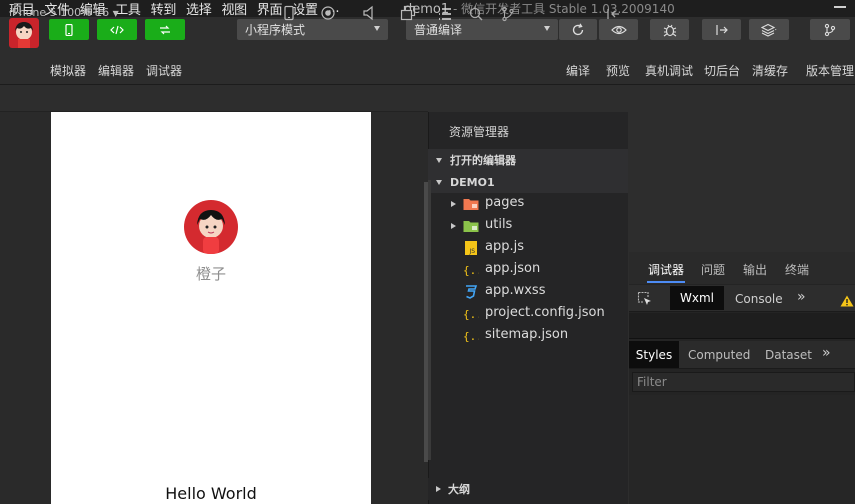 The image size is (855, 504). I want to click on user-avatar-large, so click(211, 227).